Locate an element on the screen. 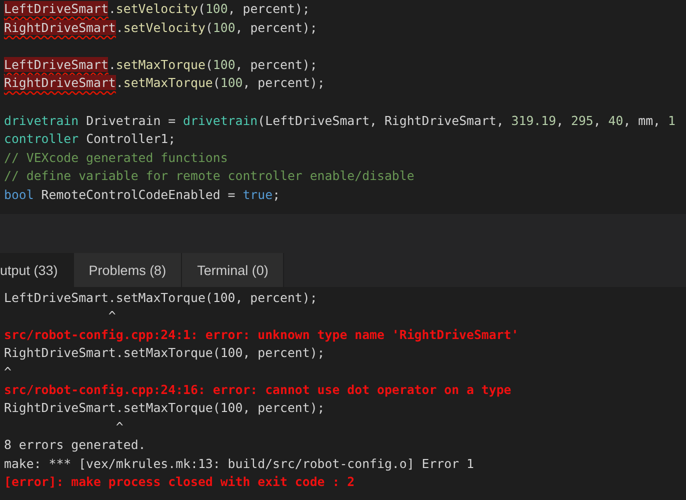 The image size is (686, 500). code-line: controller Controller1; is located at coordinates (90, 139).